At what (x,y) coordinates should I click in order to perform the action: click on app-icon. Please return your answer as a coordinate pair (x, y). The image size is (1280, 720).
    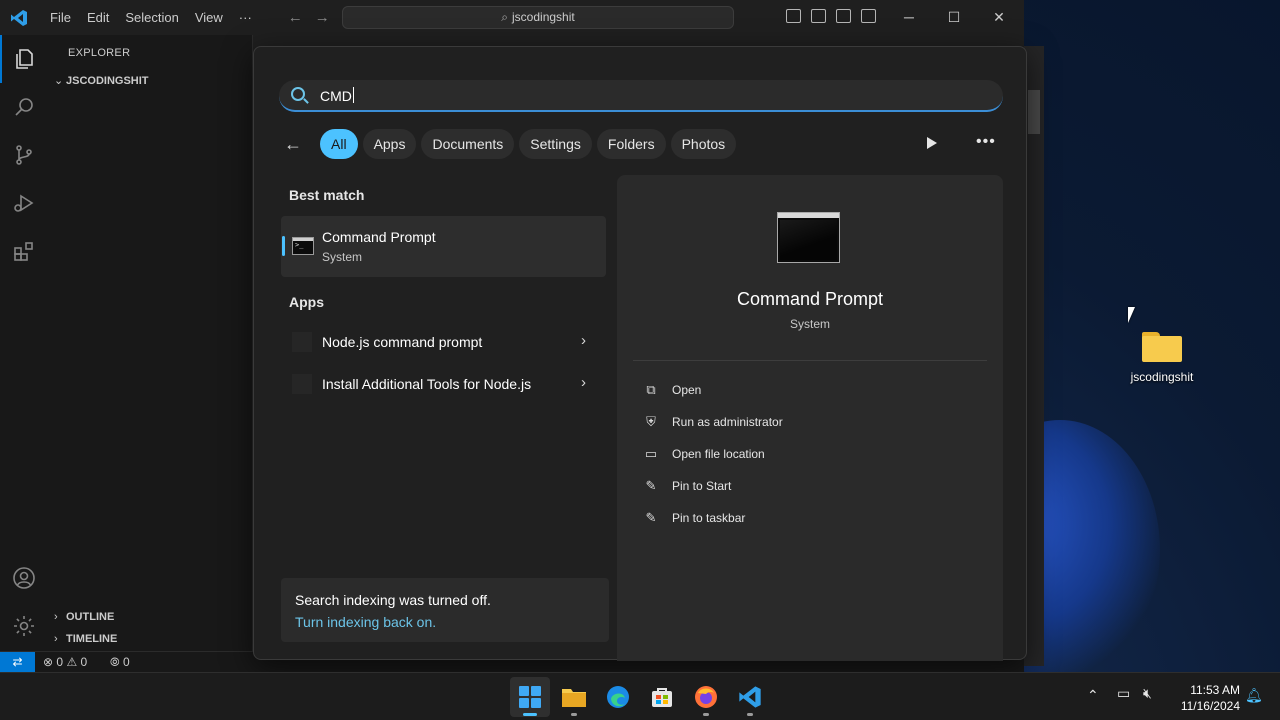
    Looking at the image, I should click on (302, 342).